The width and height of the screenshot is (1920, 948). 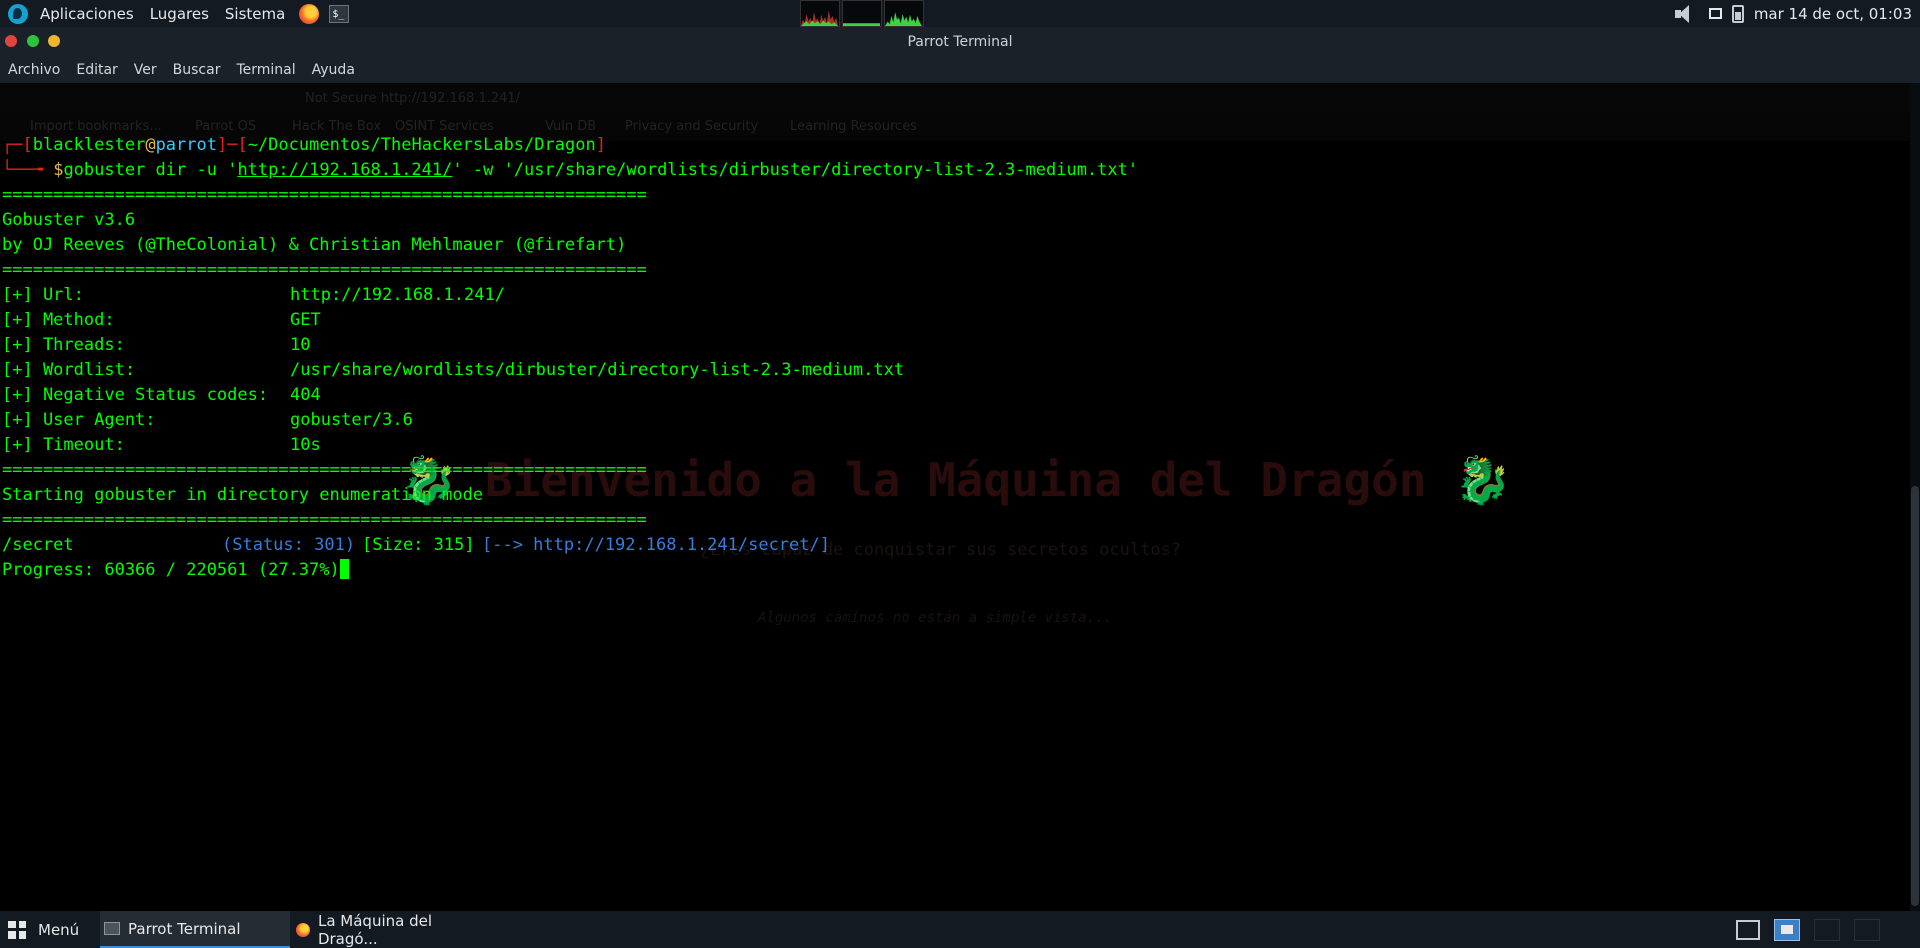 What do you see at coordinates (305, 320) in the screenshot?
I see `config-value: GET` at bounding box center [305, 320].